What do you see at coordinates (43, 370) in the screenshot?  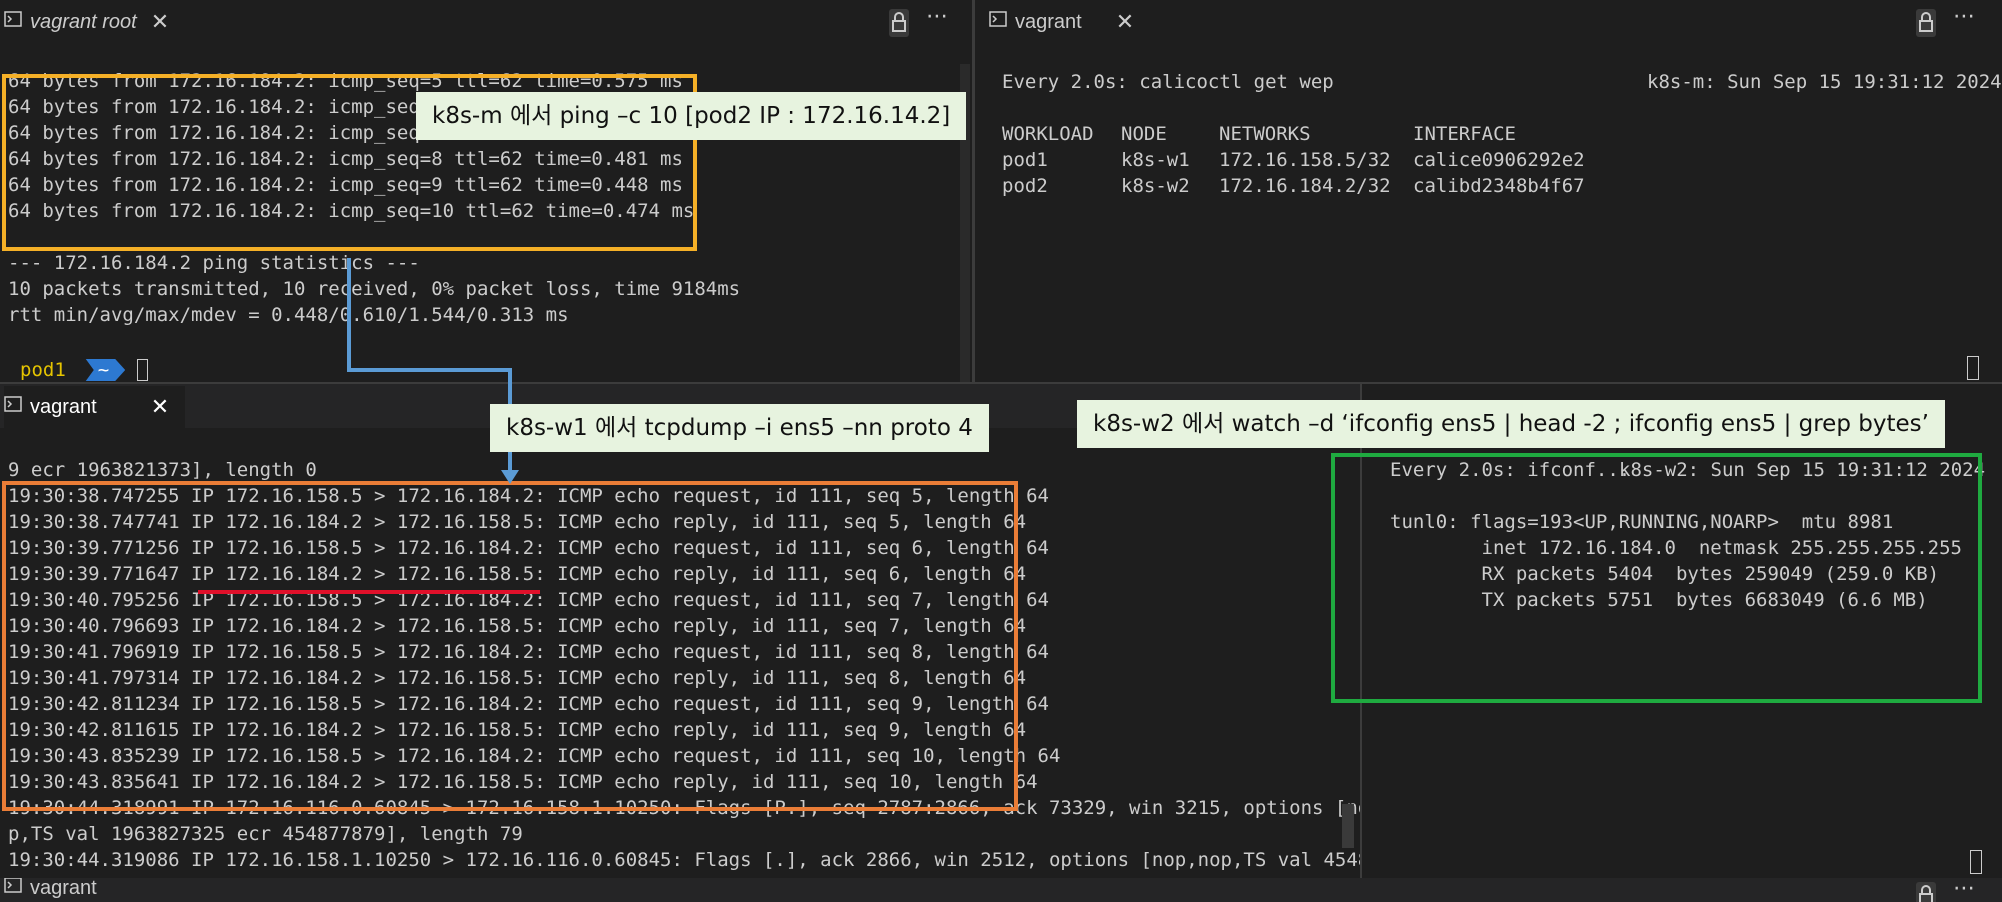 I see `prompt-name: pod1` at bounding box center [43, 370].